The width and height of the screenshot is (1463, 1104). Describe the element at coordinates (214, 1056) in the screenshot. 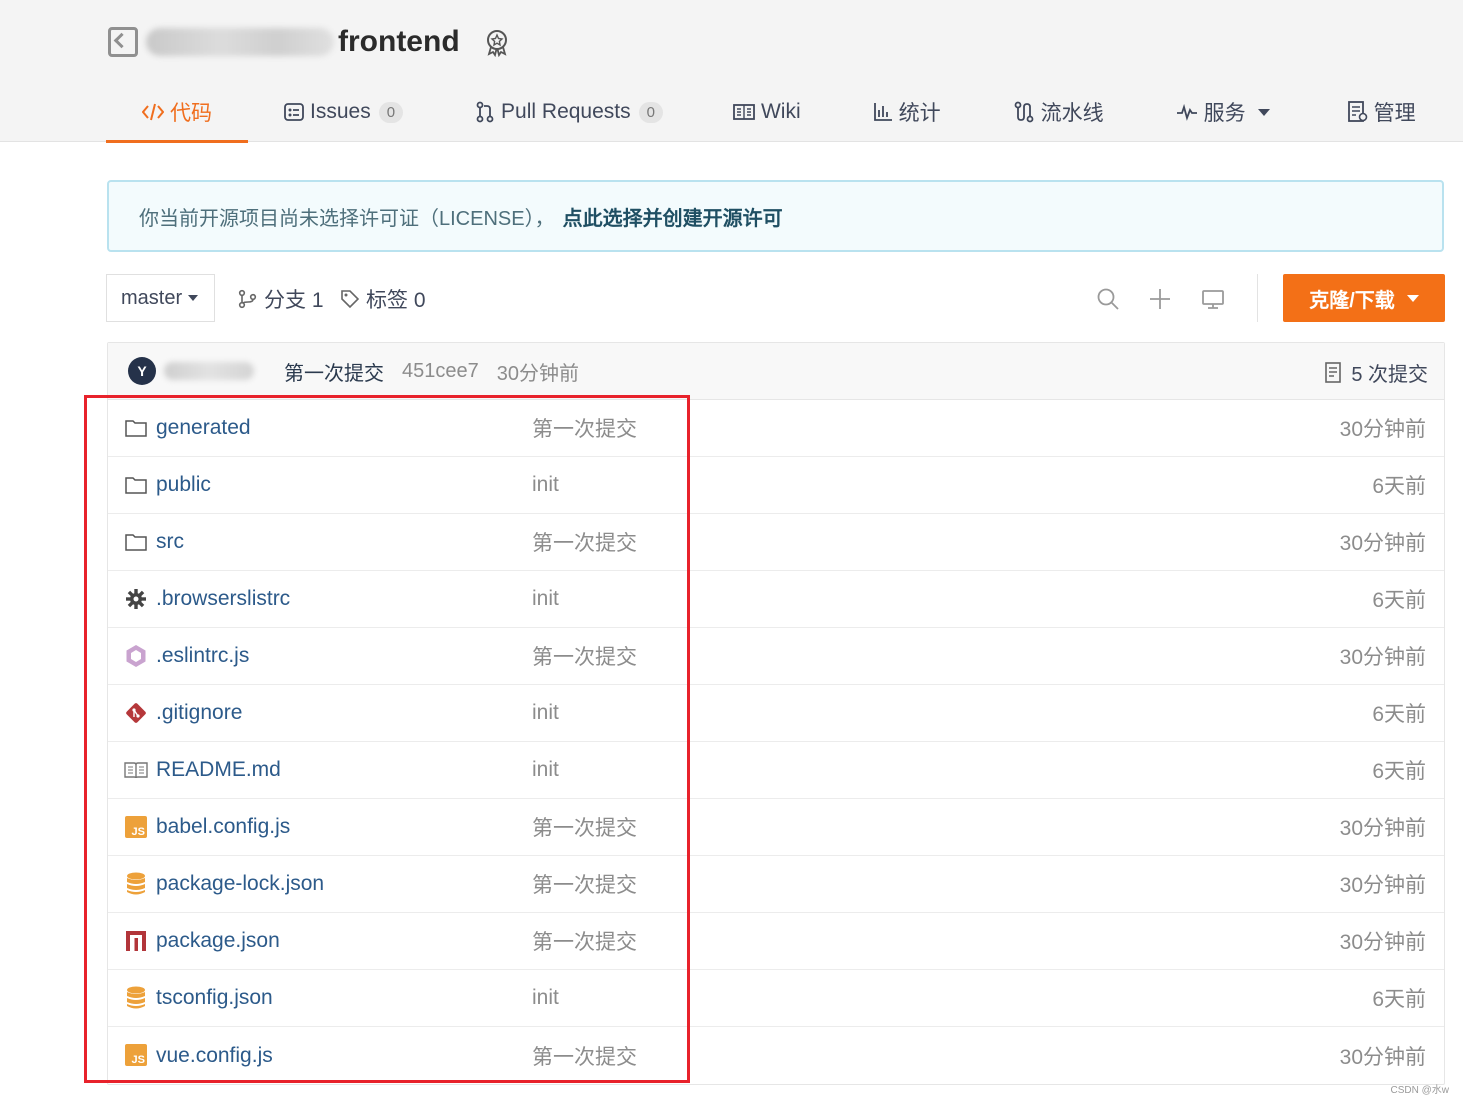

I see `file-name: vue.config.js` at that location.